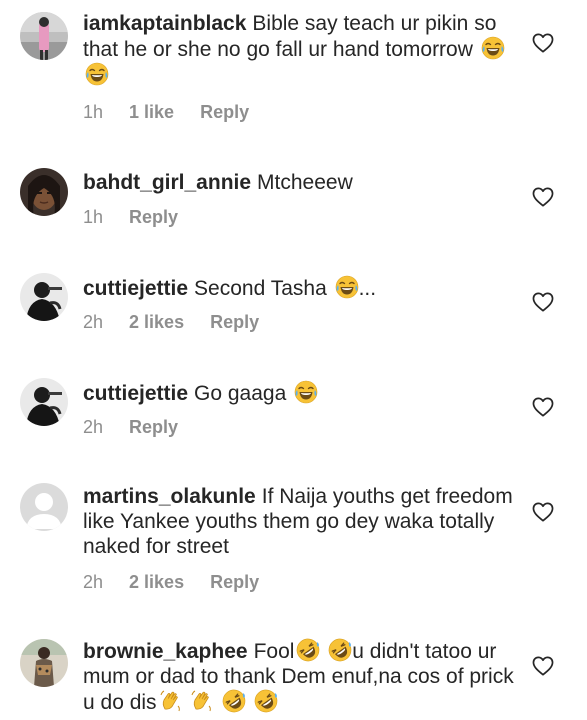 The height and width of the screenshot is (720, 587). I want to click on comment-body: bahdt_girl_annie Mtcheeew, so click(303, 182).